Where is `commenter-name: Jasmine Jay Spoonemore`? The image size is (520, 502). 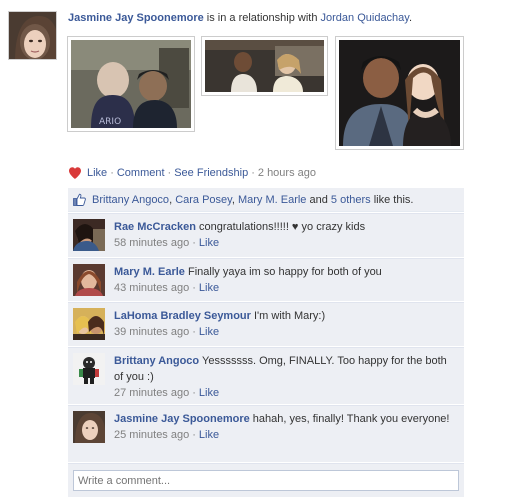
commenter-name: Jasmine Jay Spoonemore is located at coordinates (182, 419).